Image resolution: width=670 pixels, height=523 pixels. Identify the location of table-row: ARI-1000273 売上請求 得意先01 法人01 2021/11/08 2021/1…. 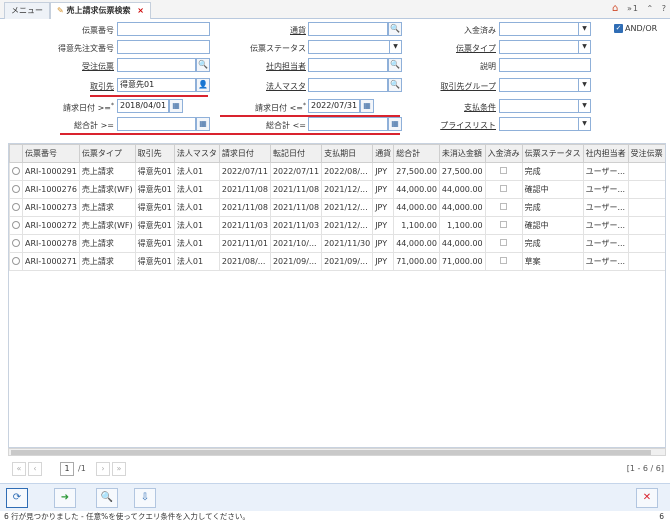
(337, 207).